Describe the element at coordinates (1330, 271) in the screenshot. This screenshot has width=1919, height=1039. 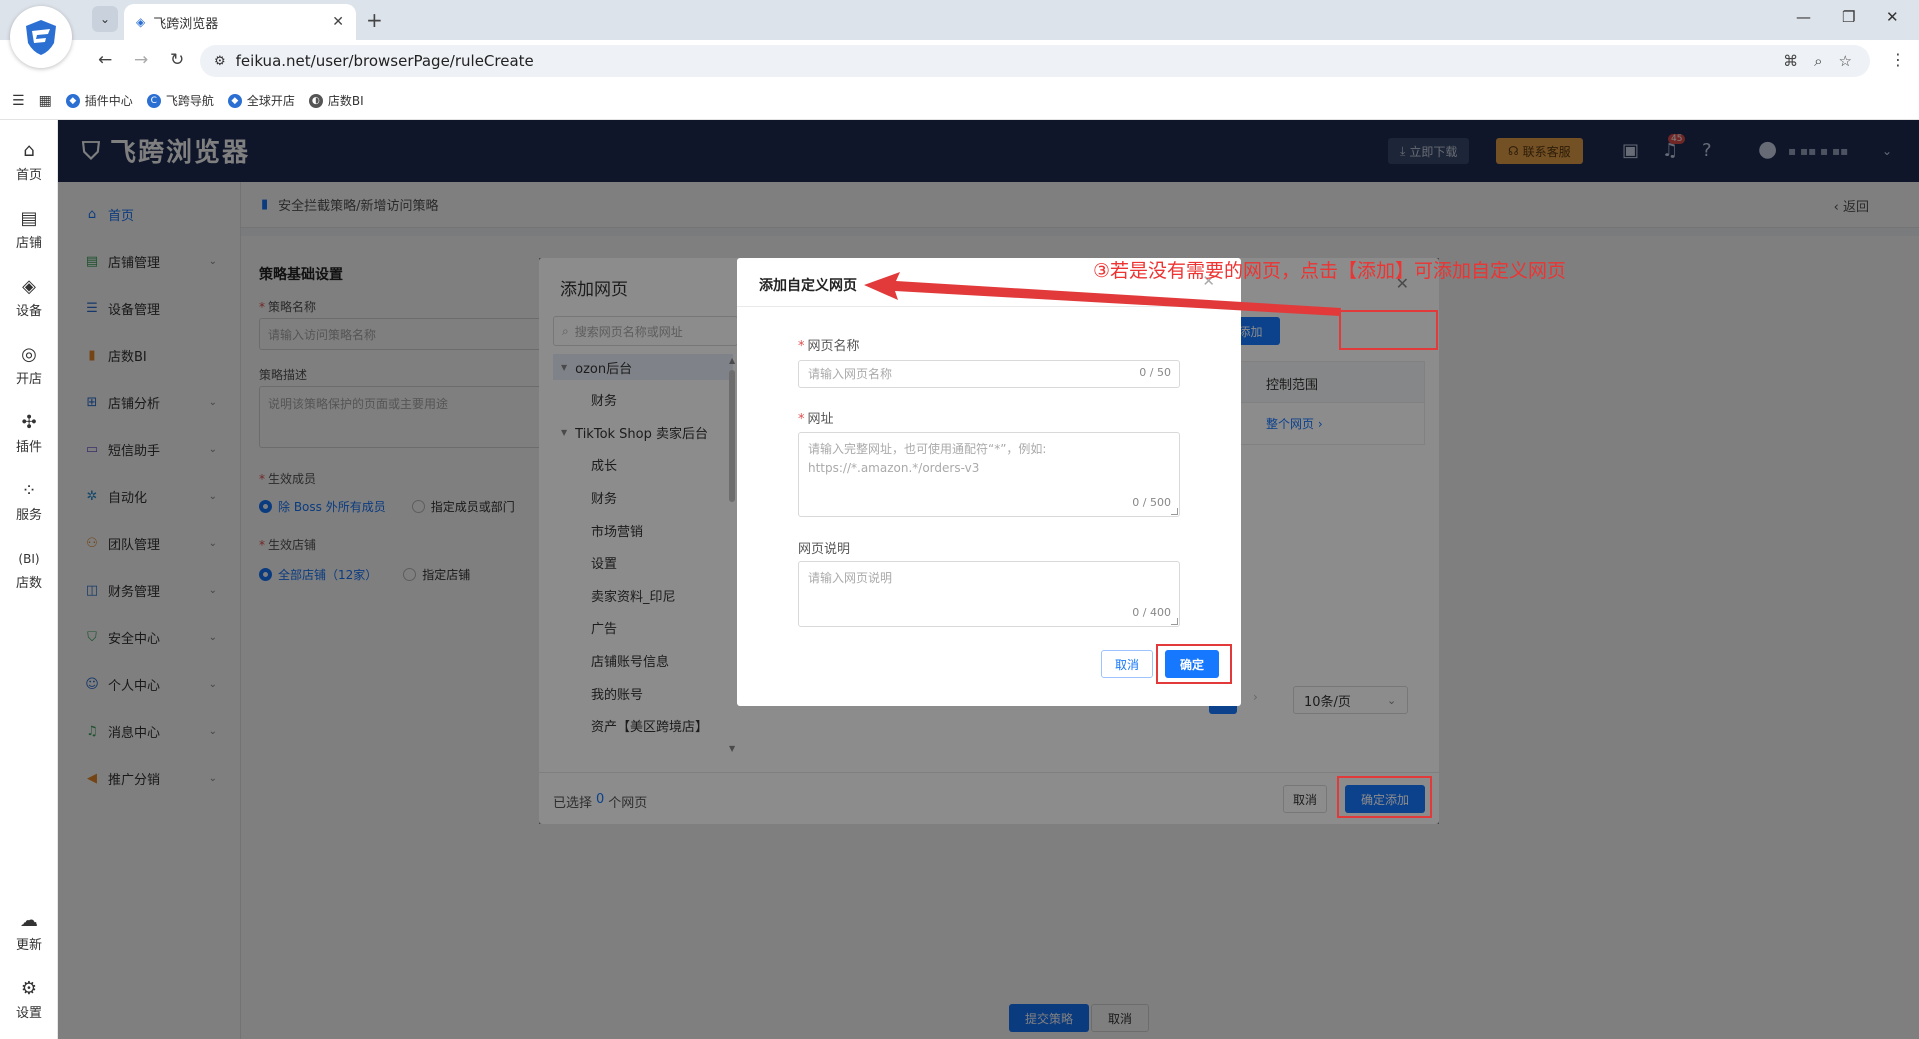
I see `annotation-text: ③若是没有需要的网页，点击【添加】可添加自定义网页` at that location.